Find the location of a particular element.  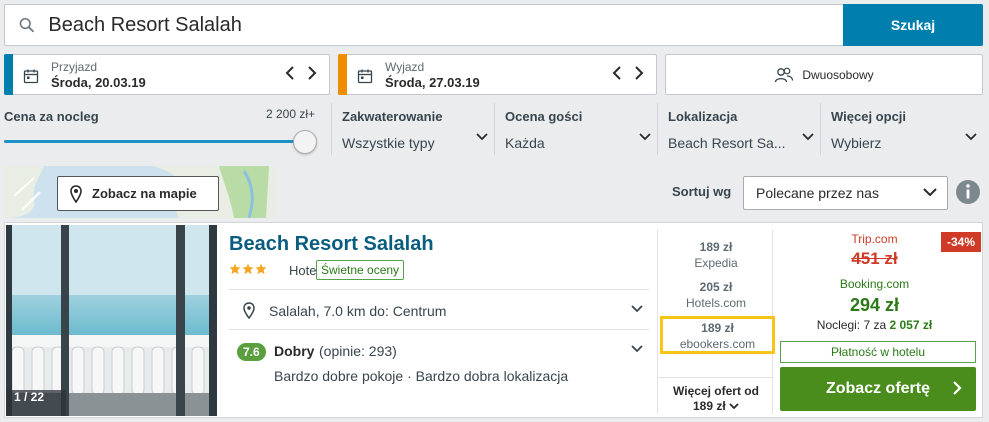

price-filter-value: 2 200 zł+ is located at coordinates (291, 114).